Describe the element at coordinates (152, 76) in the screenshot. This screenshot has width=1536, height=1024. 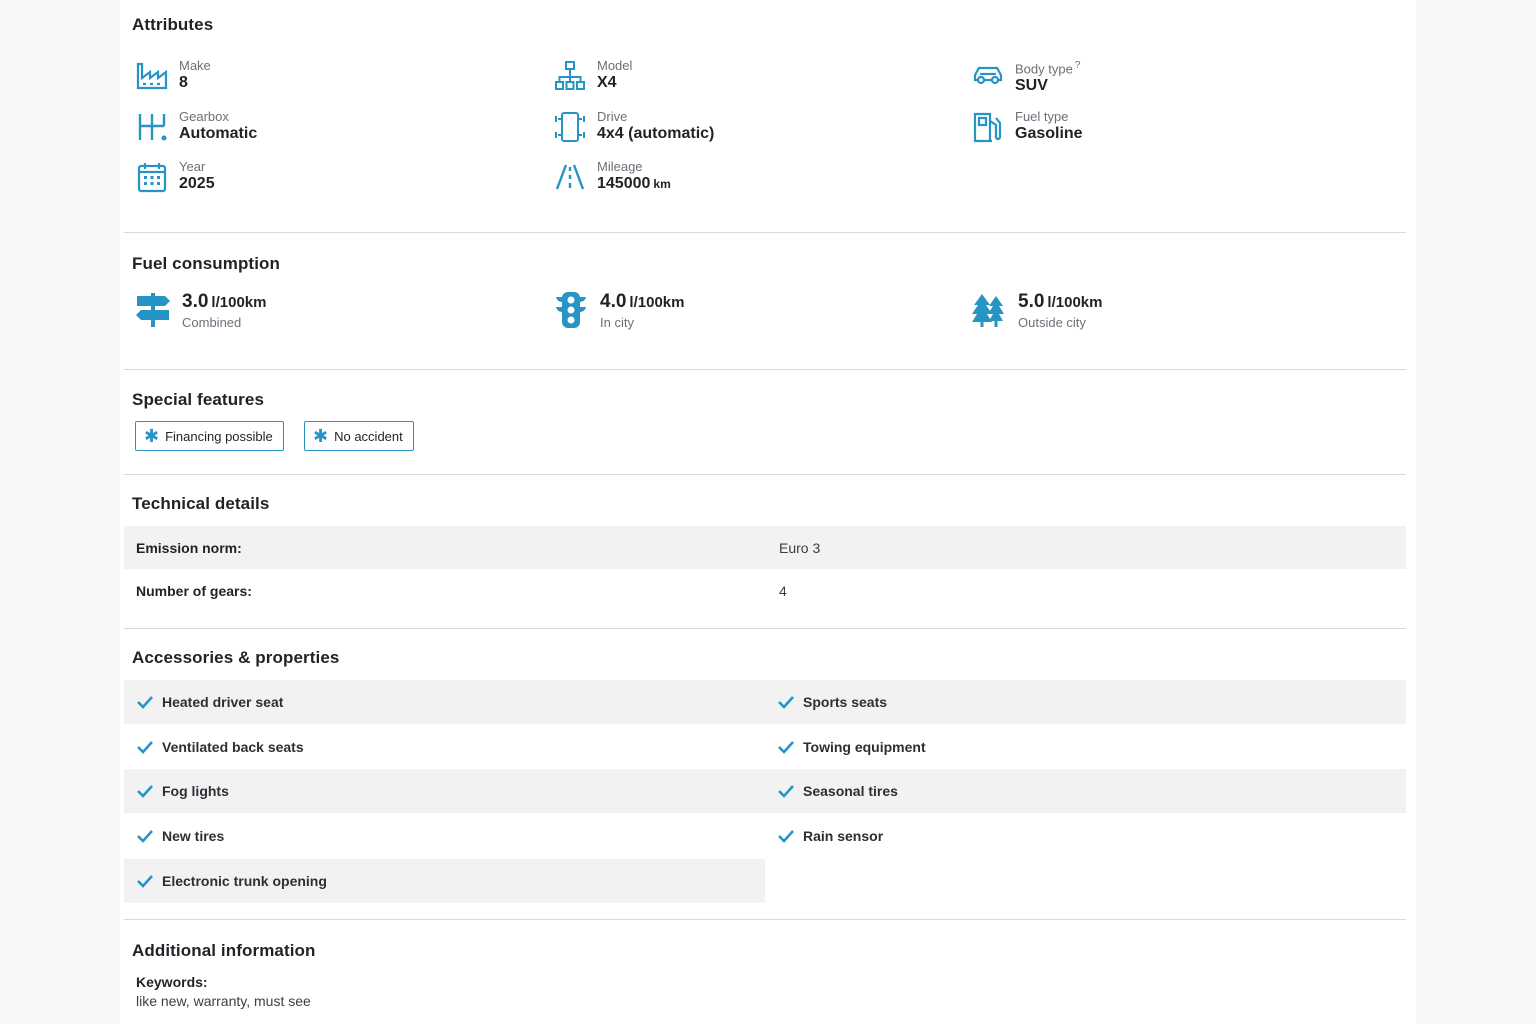
I see `factory-icon` at that location.